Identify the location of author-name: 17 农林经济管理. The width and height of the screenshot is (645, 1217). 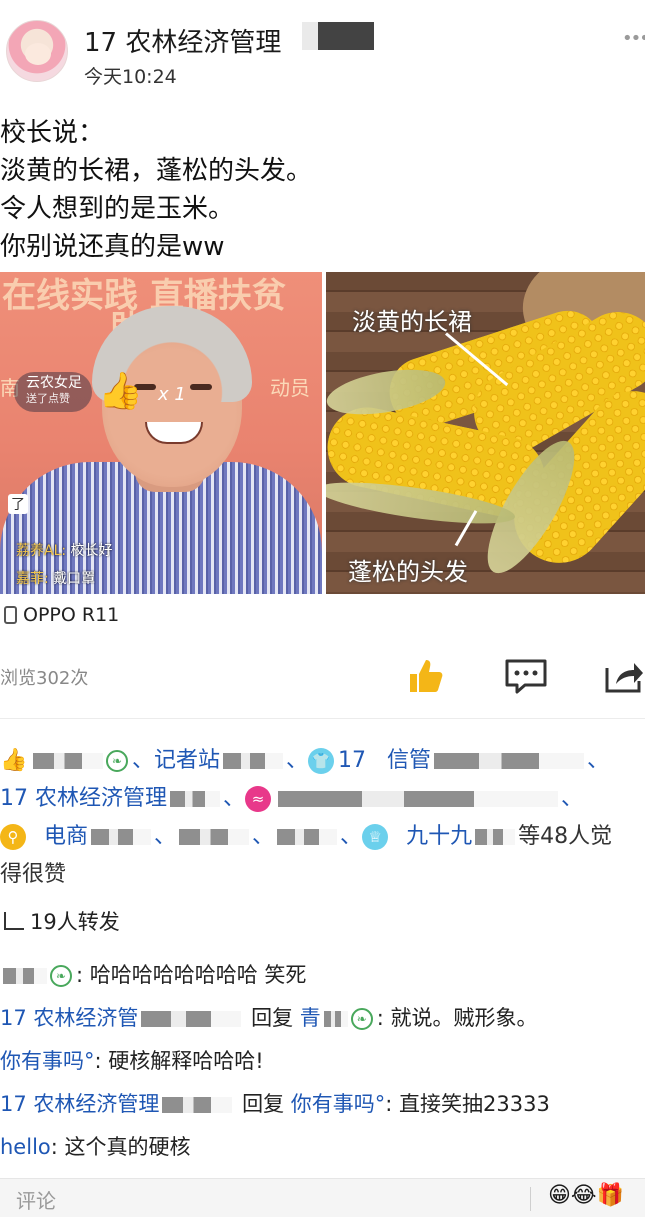
(182, 40).